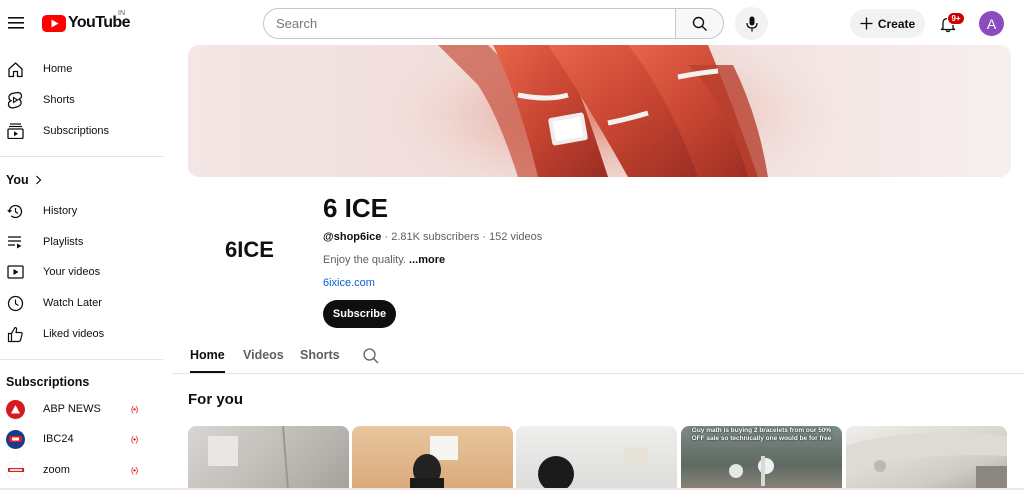 This screenshot has height=490, width=1024. I want to click on create-button: Create, so click(887, 23).